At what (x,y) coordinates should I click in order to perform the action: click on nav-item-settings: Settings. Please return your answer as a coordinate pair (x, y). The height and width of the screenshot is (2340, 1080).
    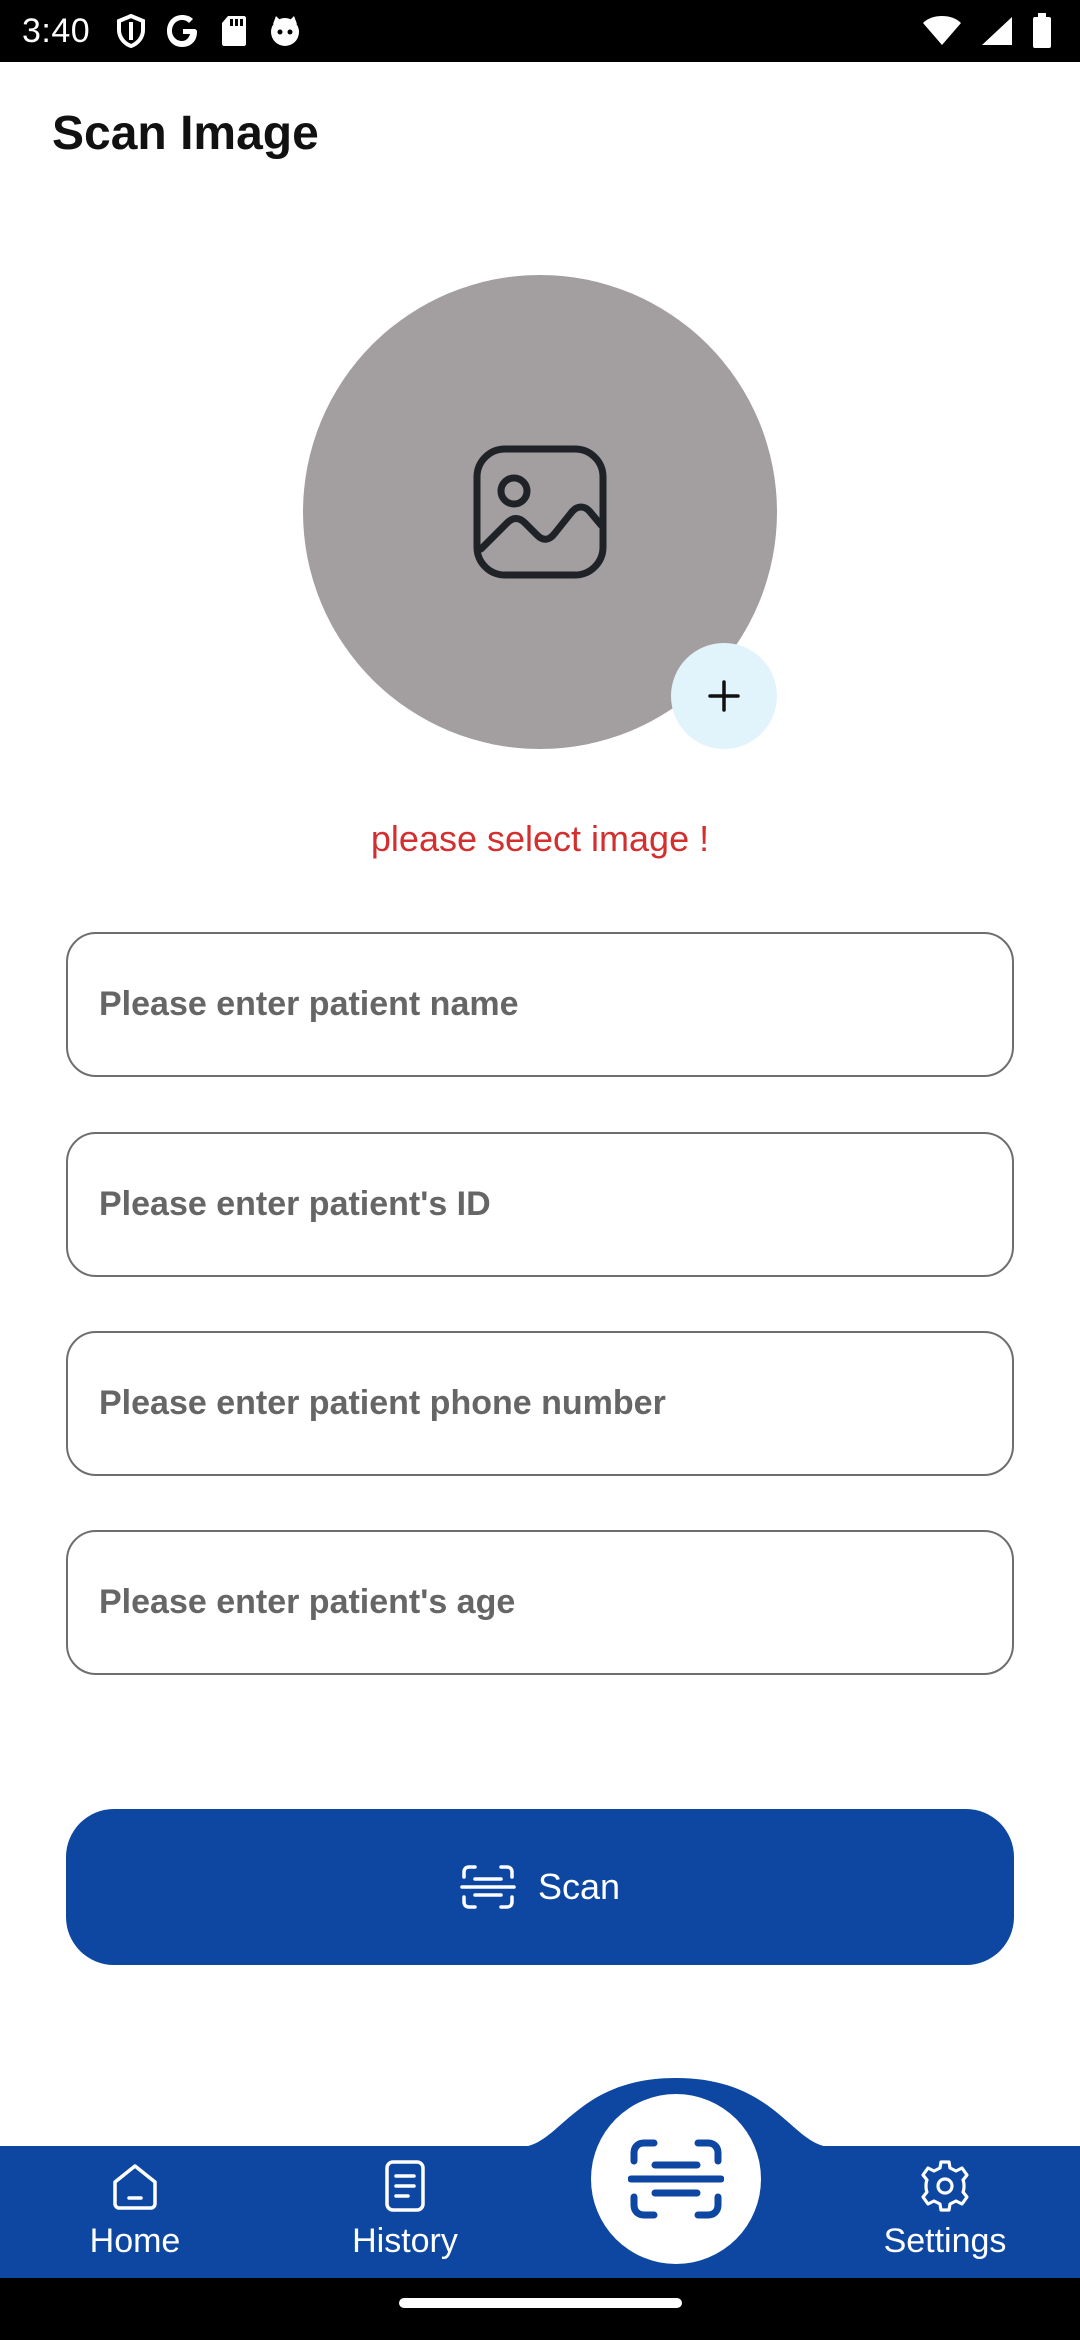
    Looking at the image, I should click on (945, 2212).